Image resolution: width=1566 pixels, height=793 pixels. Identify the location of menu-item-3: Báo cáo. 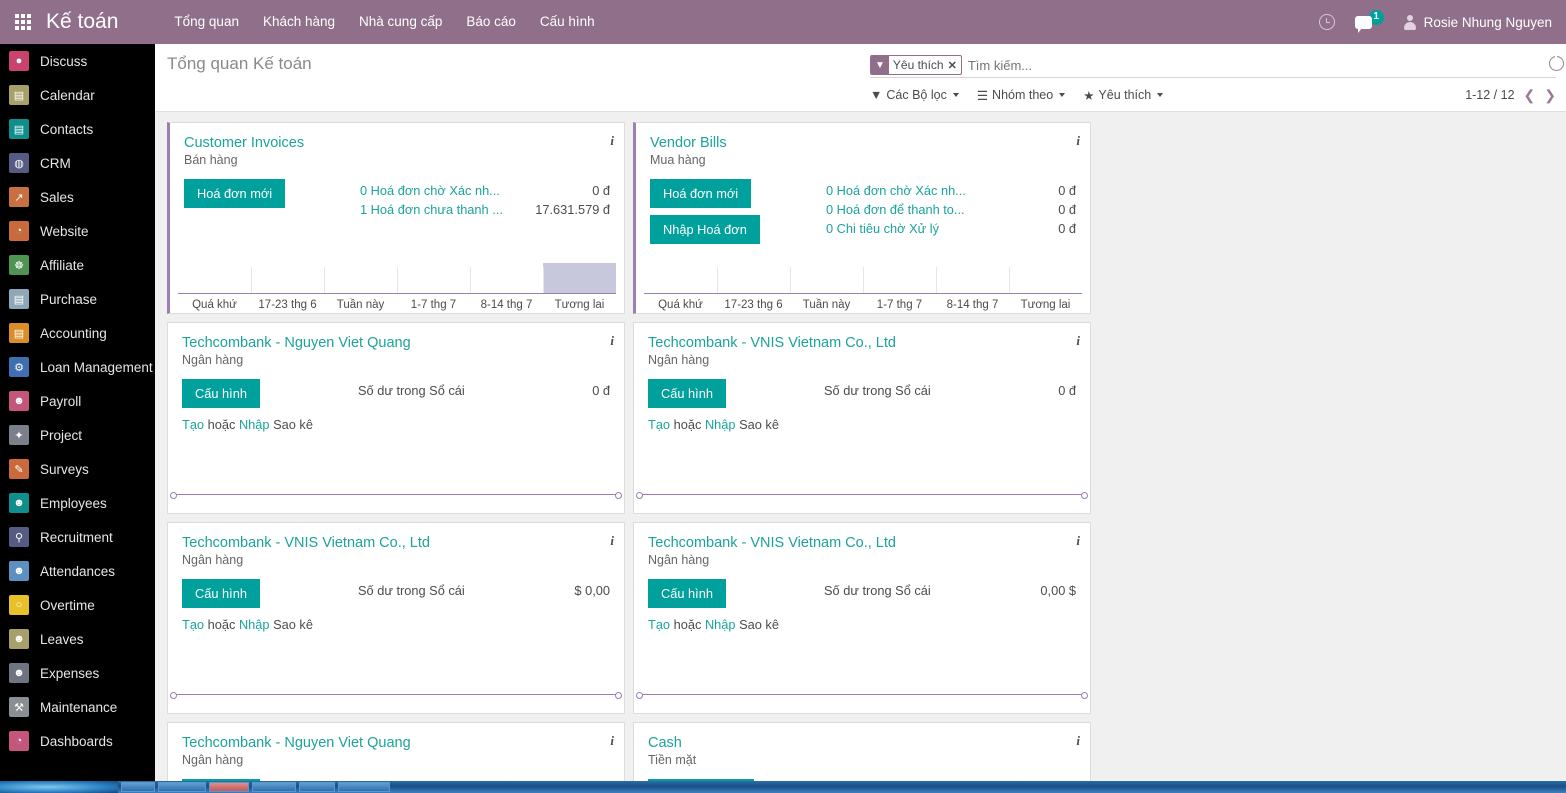
(491, 22).